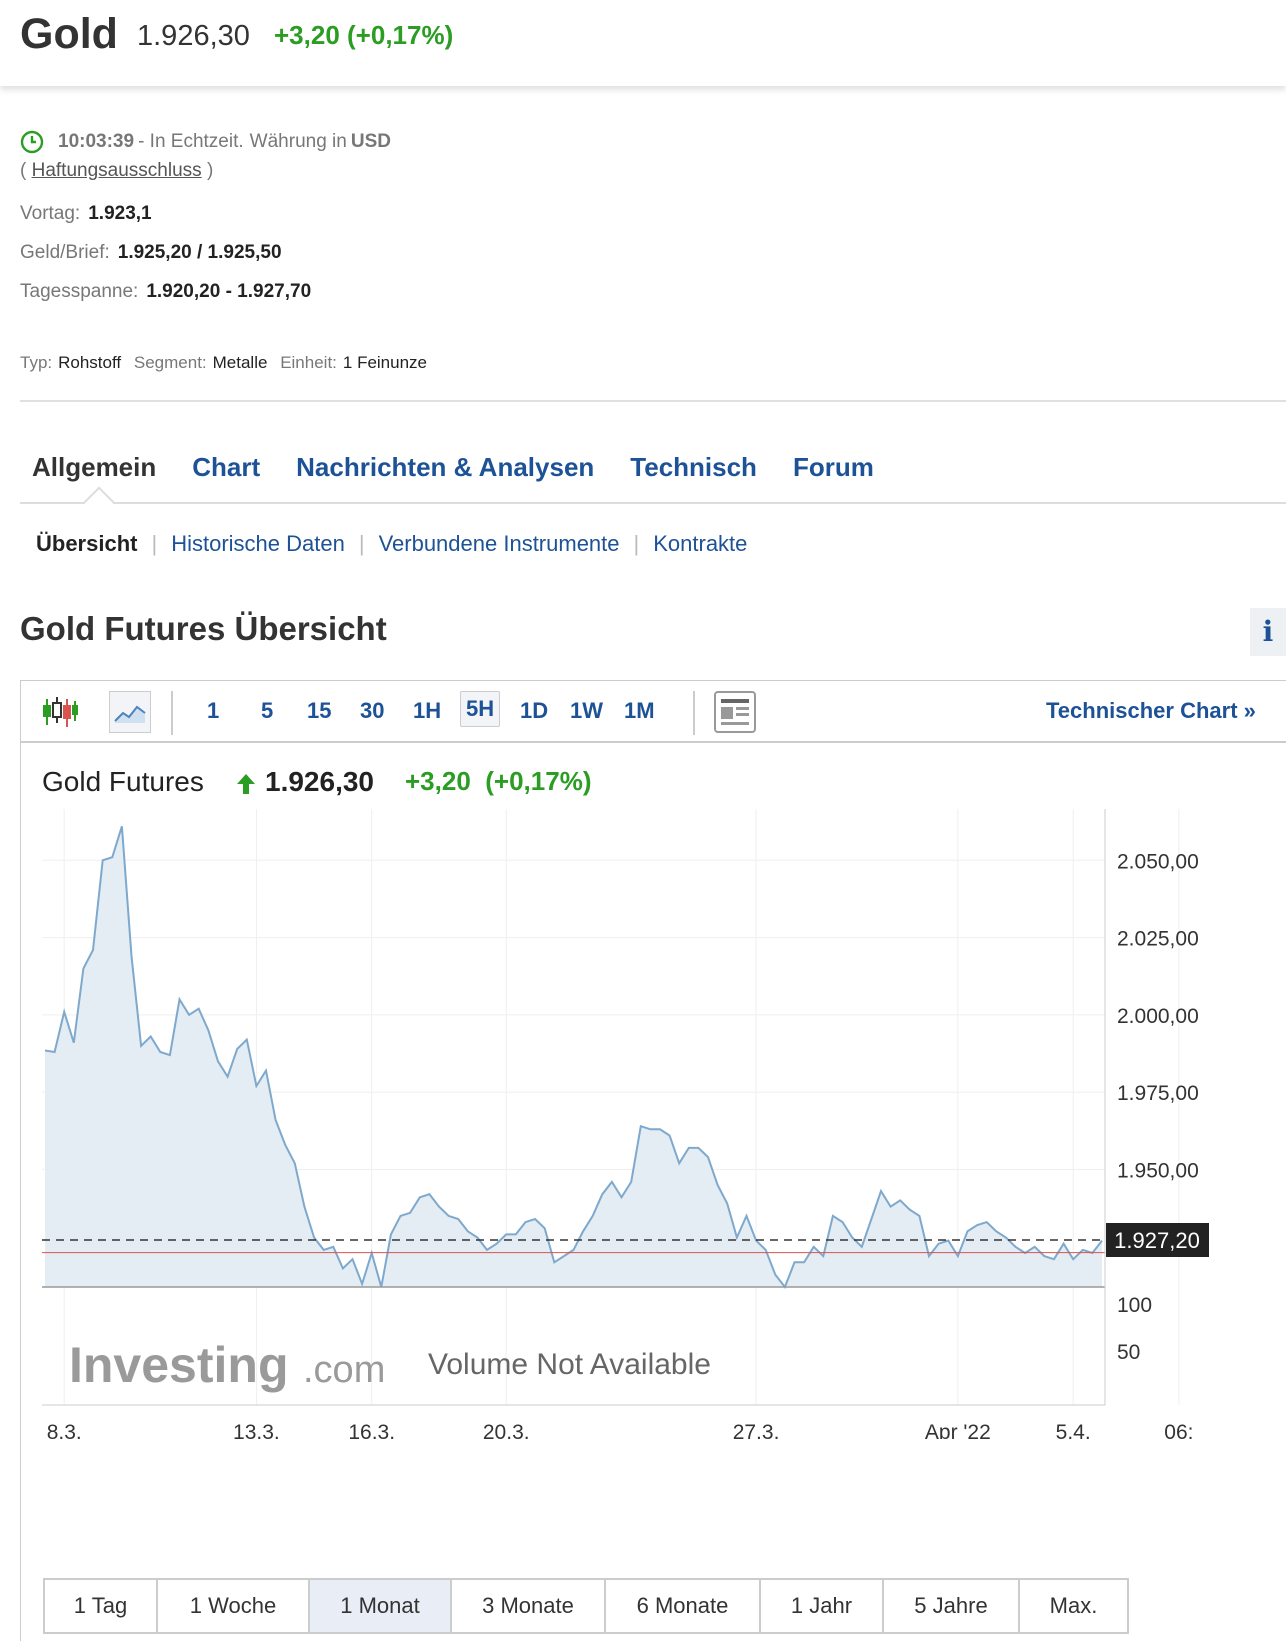  I want to click on y-tick-label: 1.950,00, so click(1158, 1171).